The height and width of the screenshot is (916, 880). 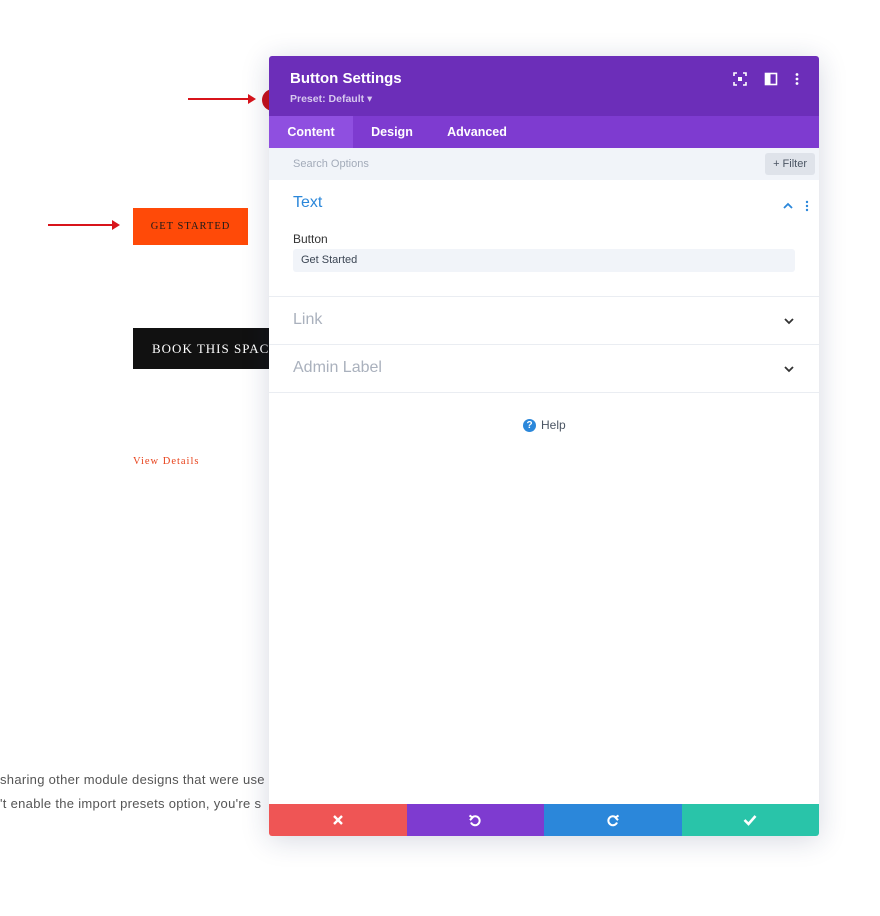 I want to click on annotation-arrow-button, so click(x=84, y=225).